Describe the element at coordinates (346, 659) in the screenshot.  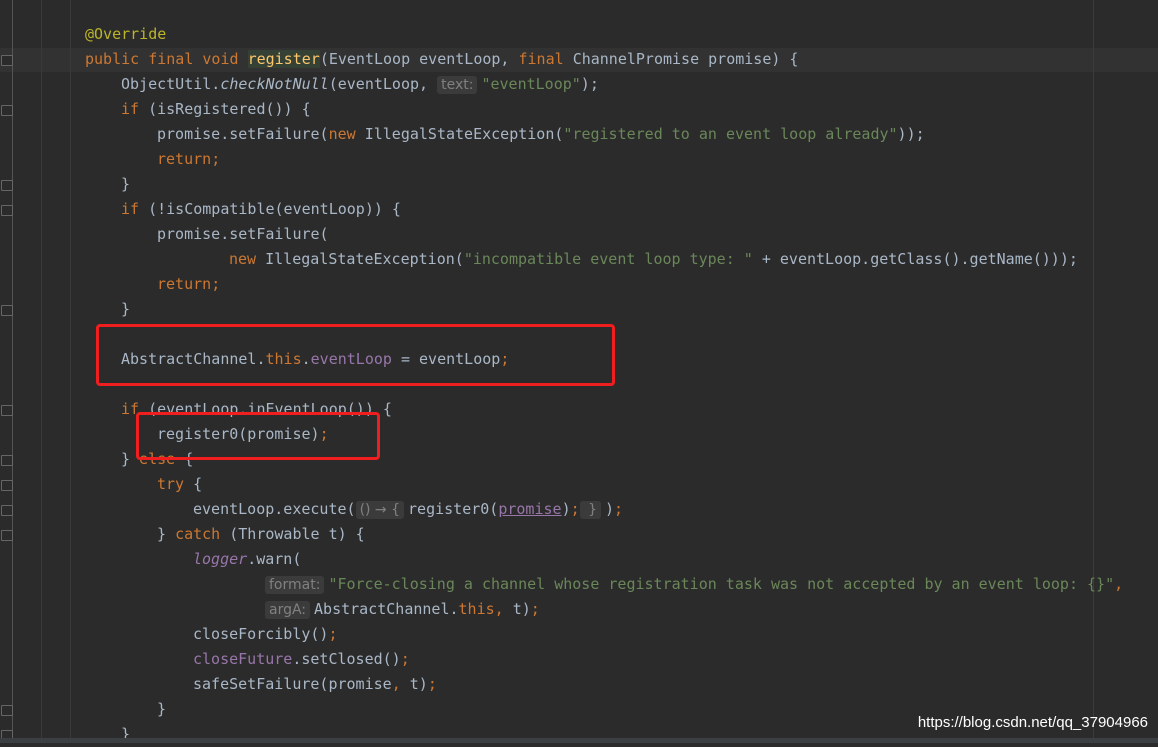
I see `code-token: .setClosed()` at that location.